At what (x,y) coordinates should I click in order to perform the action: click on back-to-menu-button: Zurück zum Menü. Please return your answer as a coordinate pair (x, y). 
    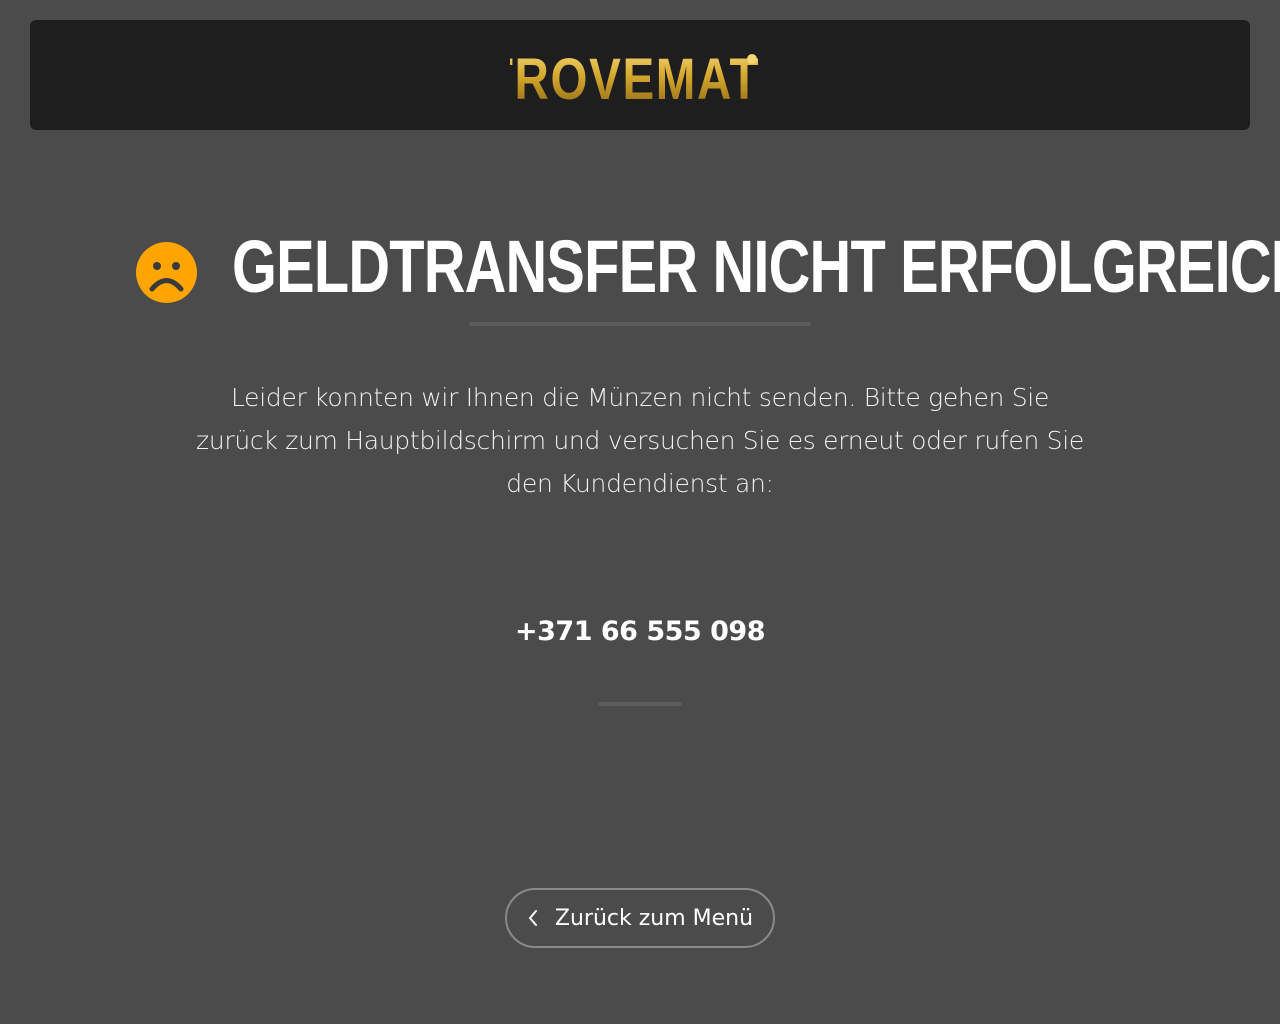
    Looking at the image, I should click on (640, 918).